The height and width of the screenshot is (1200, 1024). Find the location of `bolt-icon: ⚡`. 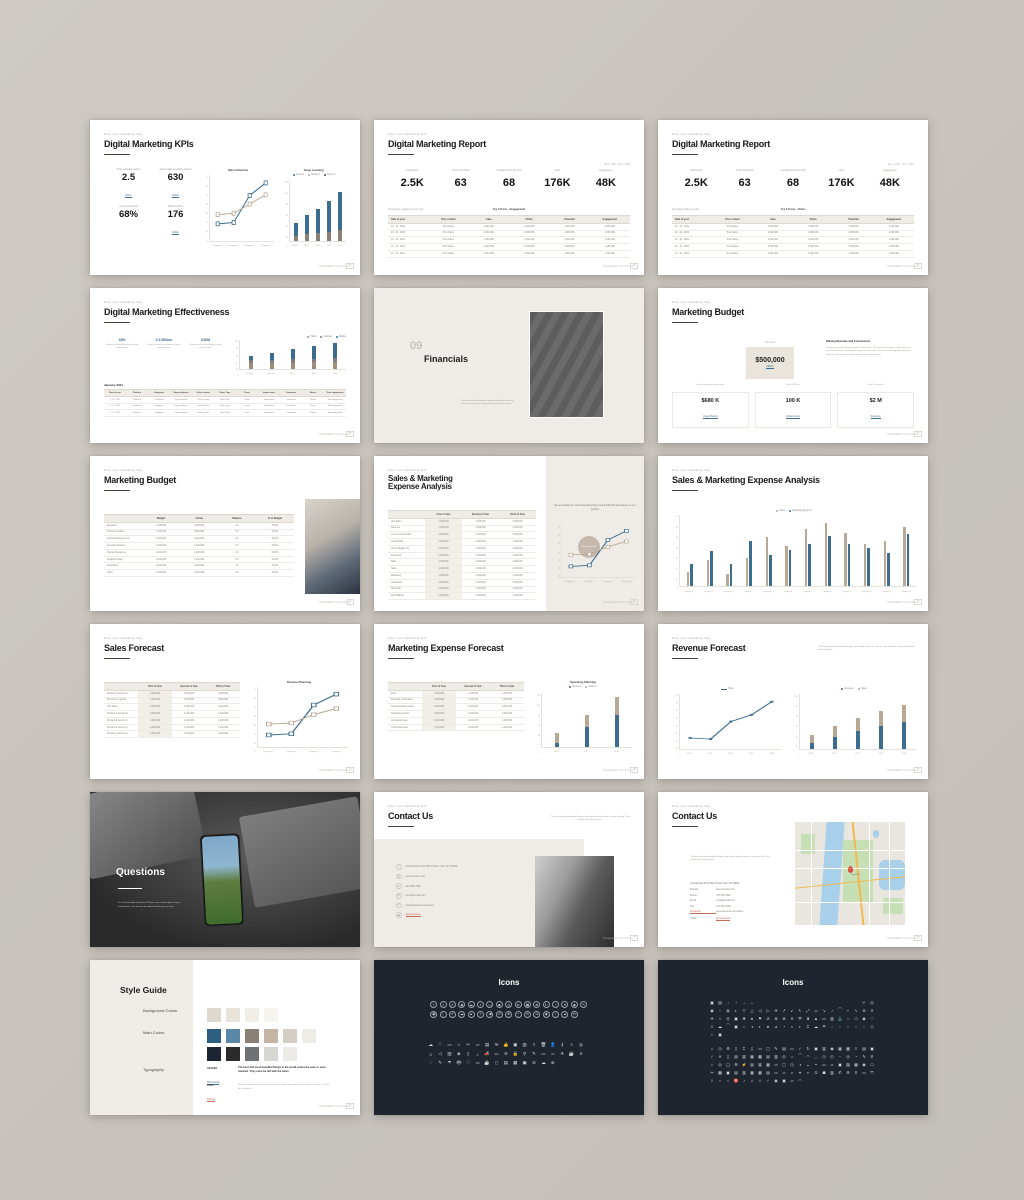

bolt-icon: ⚡ is located at coordinates (744, 1064).